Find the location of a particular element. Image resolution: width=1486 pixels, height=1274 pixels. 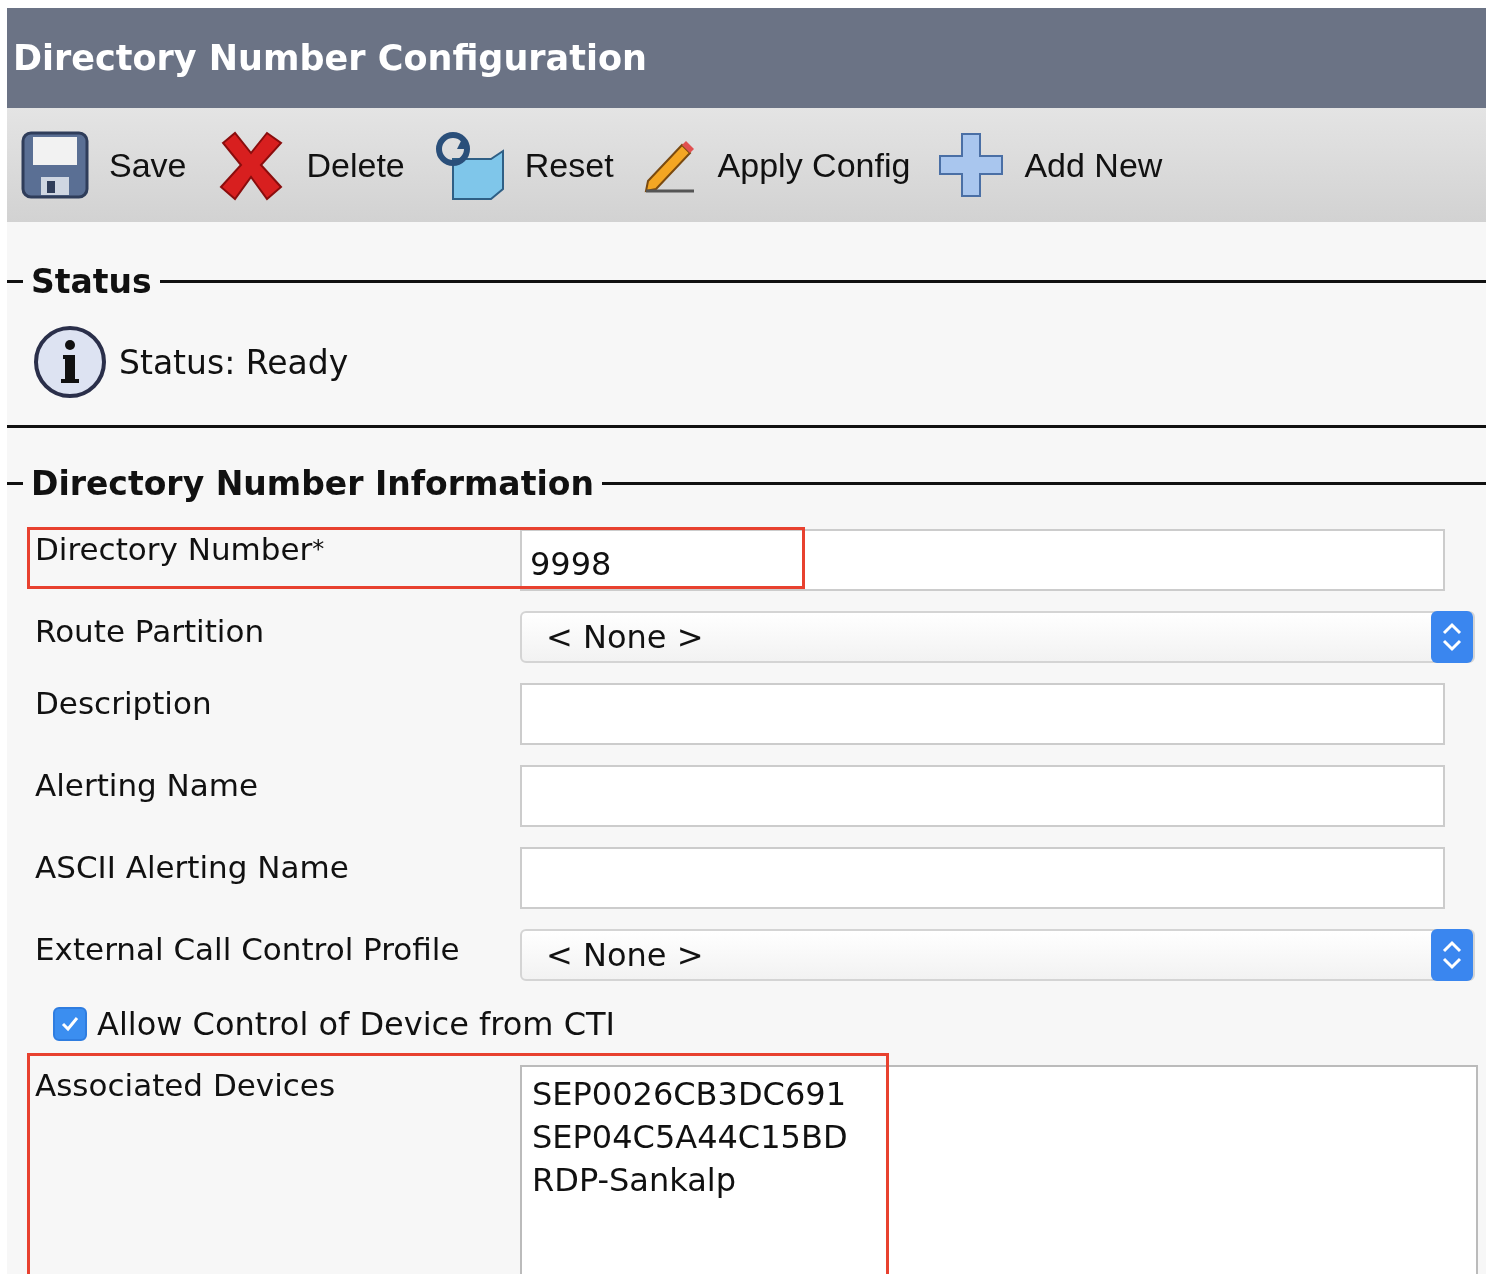

list-box: SEP0026CB3DC691 SEP04C5A44C15BD RDP-Sankalp is located at coordinates (999, 1169).